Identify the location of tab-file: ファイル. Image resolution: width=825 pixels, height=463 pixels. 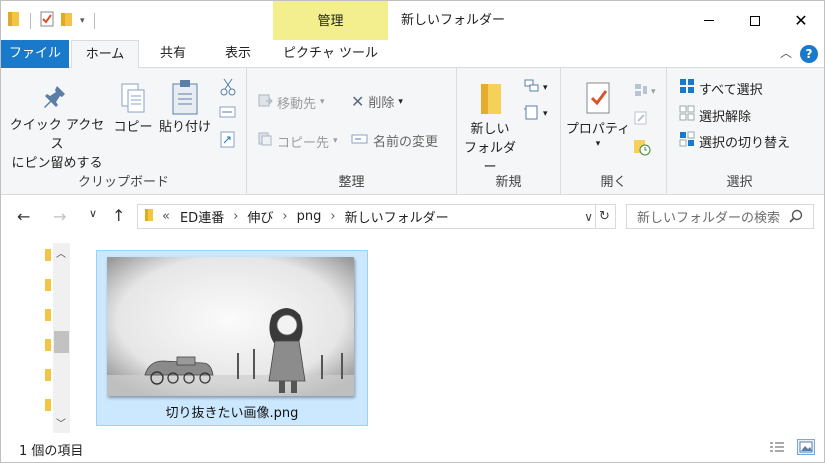
(35, 54).